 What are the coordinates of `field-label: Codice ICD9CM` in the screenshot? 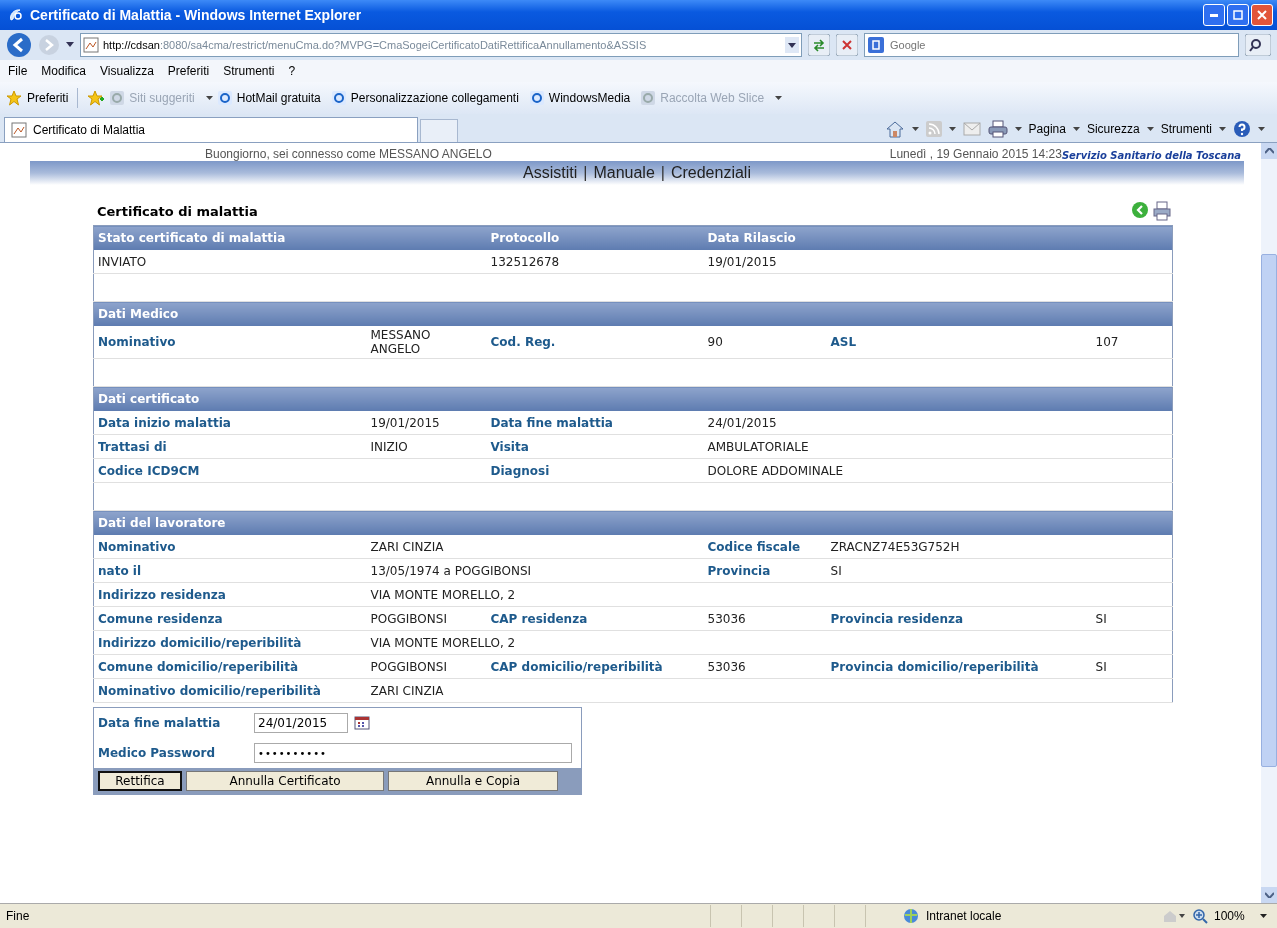 It's located at (149, 470).